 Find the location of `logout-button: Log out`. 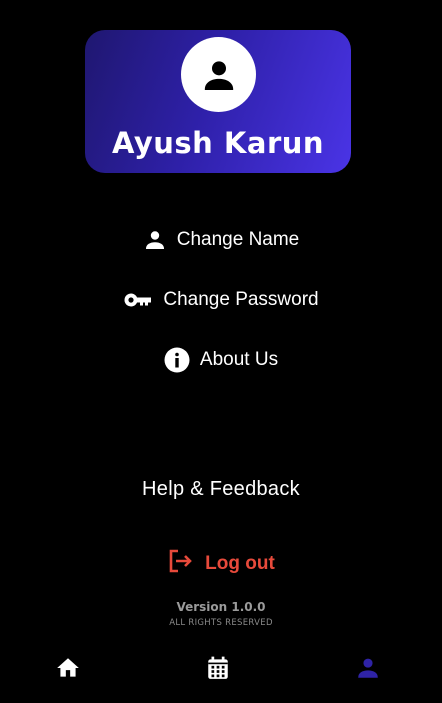

logout-button: Log out is located at coordinates (221, 564).